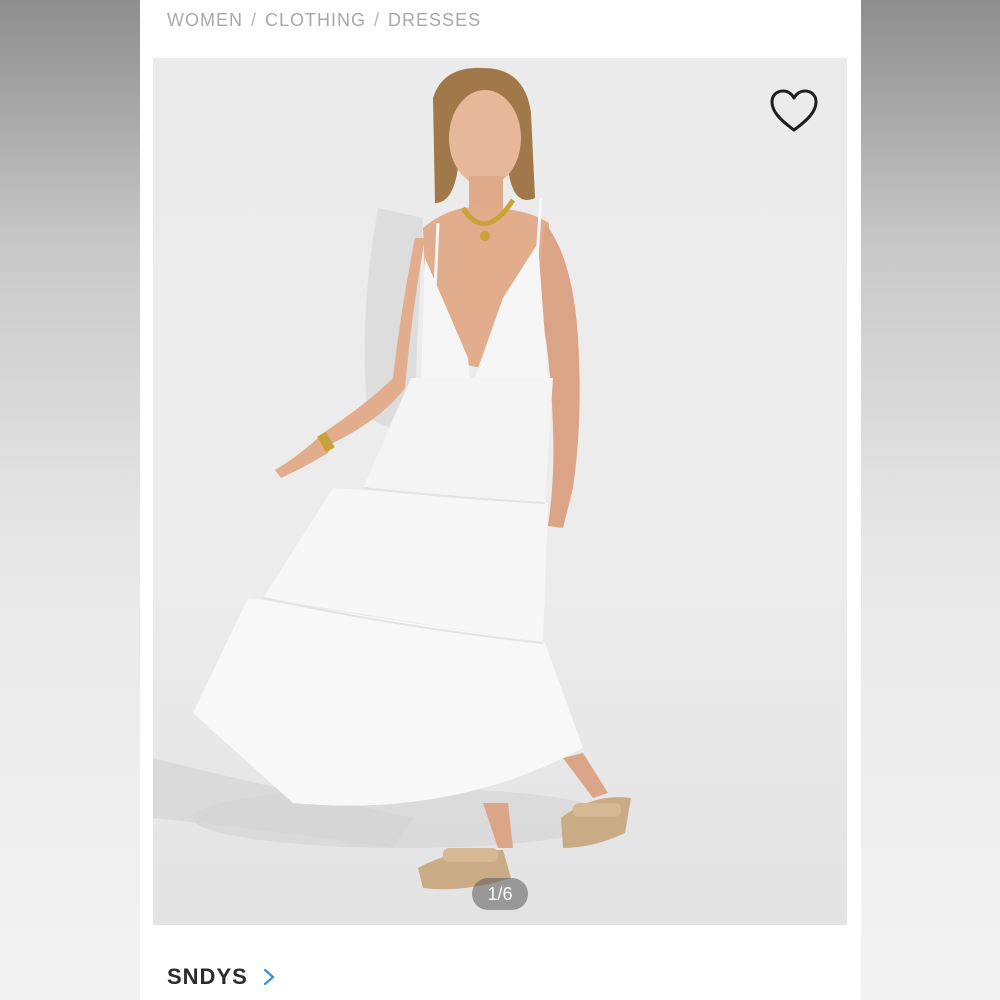 The image size is (1000, 1000). What do you see at coordinates (315, 20) in the screenshot?
I see `breadcrumb-clothing: CLOTHING` at bounding box center [315, 20].